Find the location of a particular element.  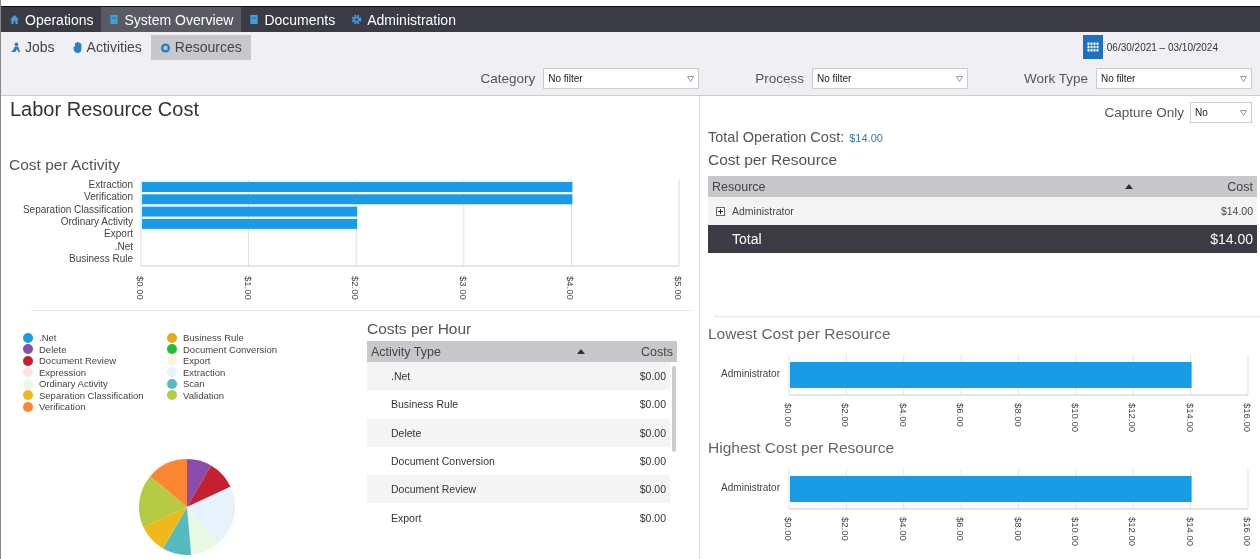

axis-category-label: Extraction is located at coordinates (110, 184).